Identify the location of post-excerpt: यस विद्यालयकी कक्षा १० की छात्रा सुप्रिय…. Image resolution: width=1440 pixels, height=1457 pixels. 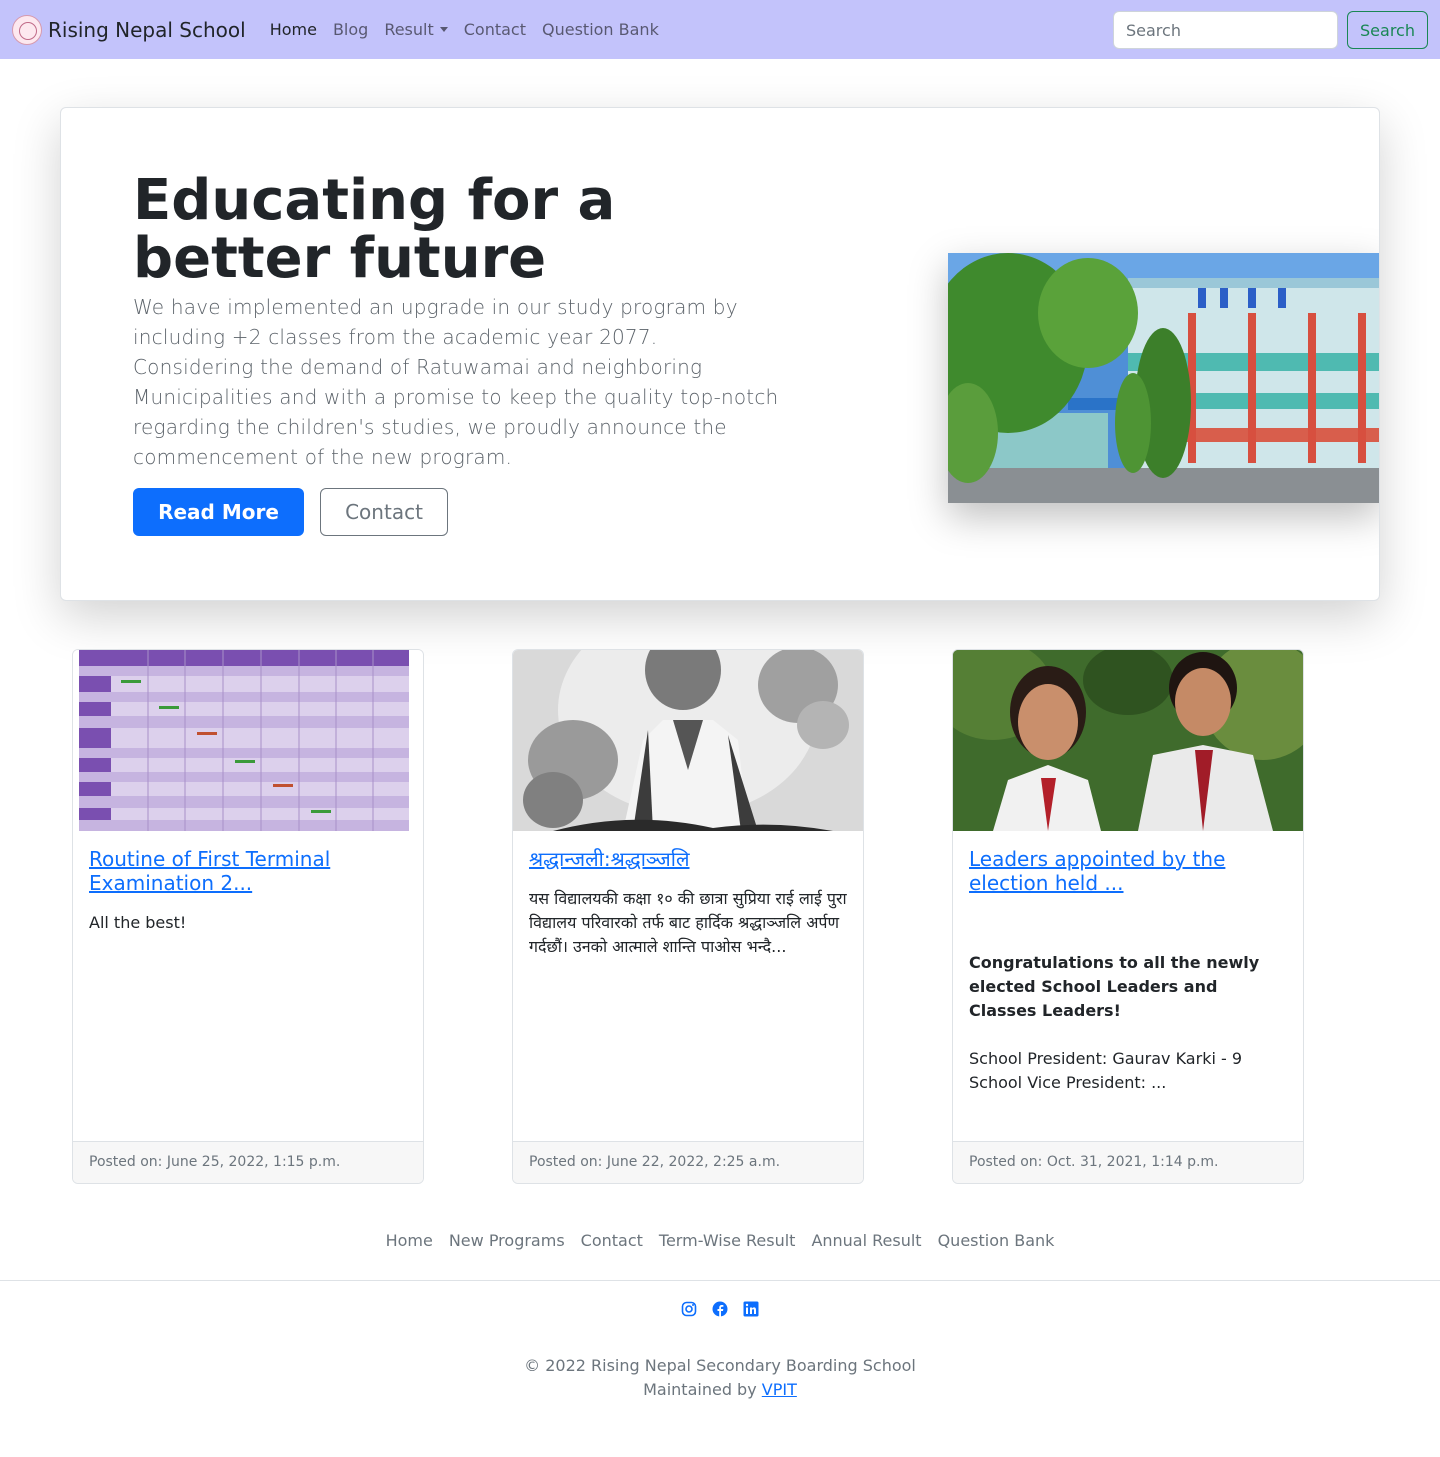
(688, 922).